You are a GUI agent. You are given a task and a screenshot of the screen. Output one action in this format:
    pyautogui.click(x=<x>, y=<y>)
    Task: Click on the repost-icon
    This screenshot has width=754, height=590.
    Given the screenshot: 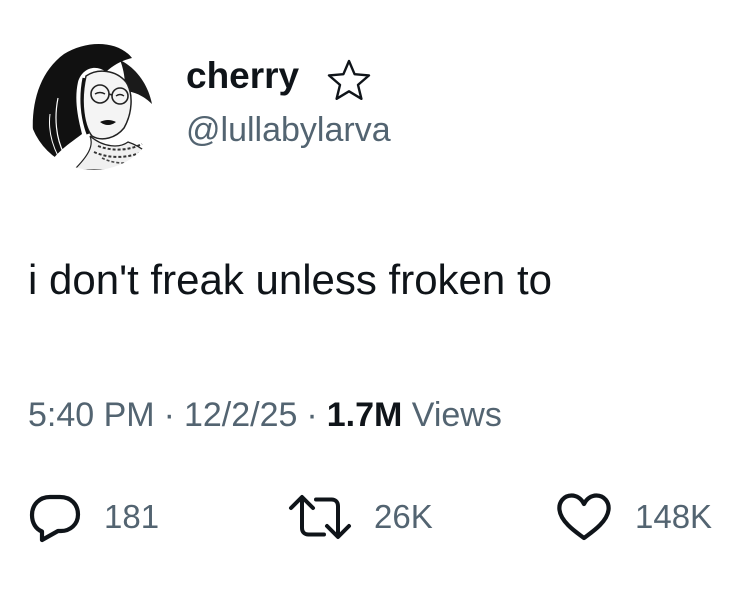 What is the action you would take?
    pyautogui.click(x=320, y=517)
    